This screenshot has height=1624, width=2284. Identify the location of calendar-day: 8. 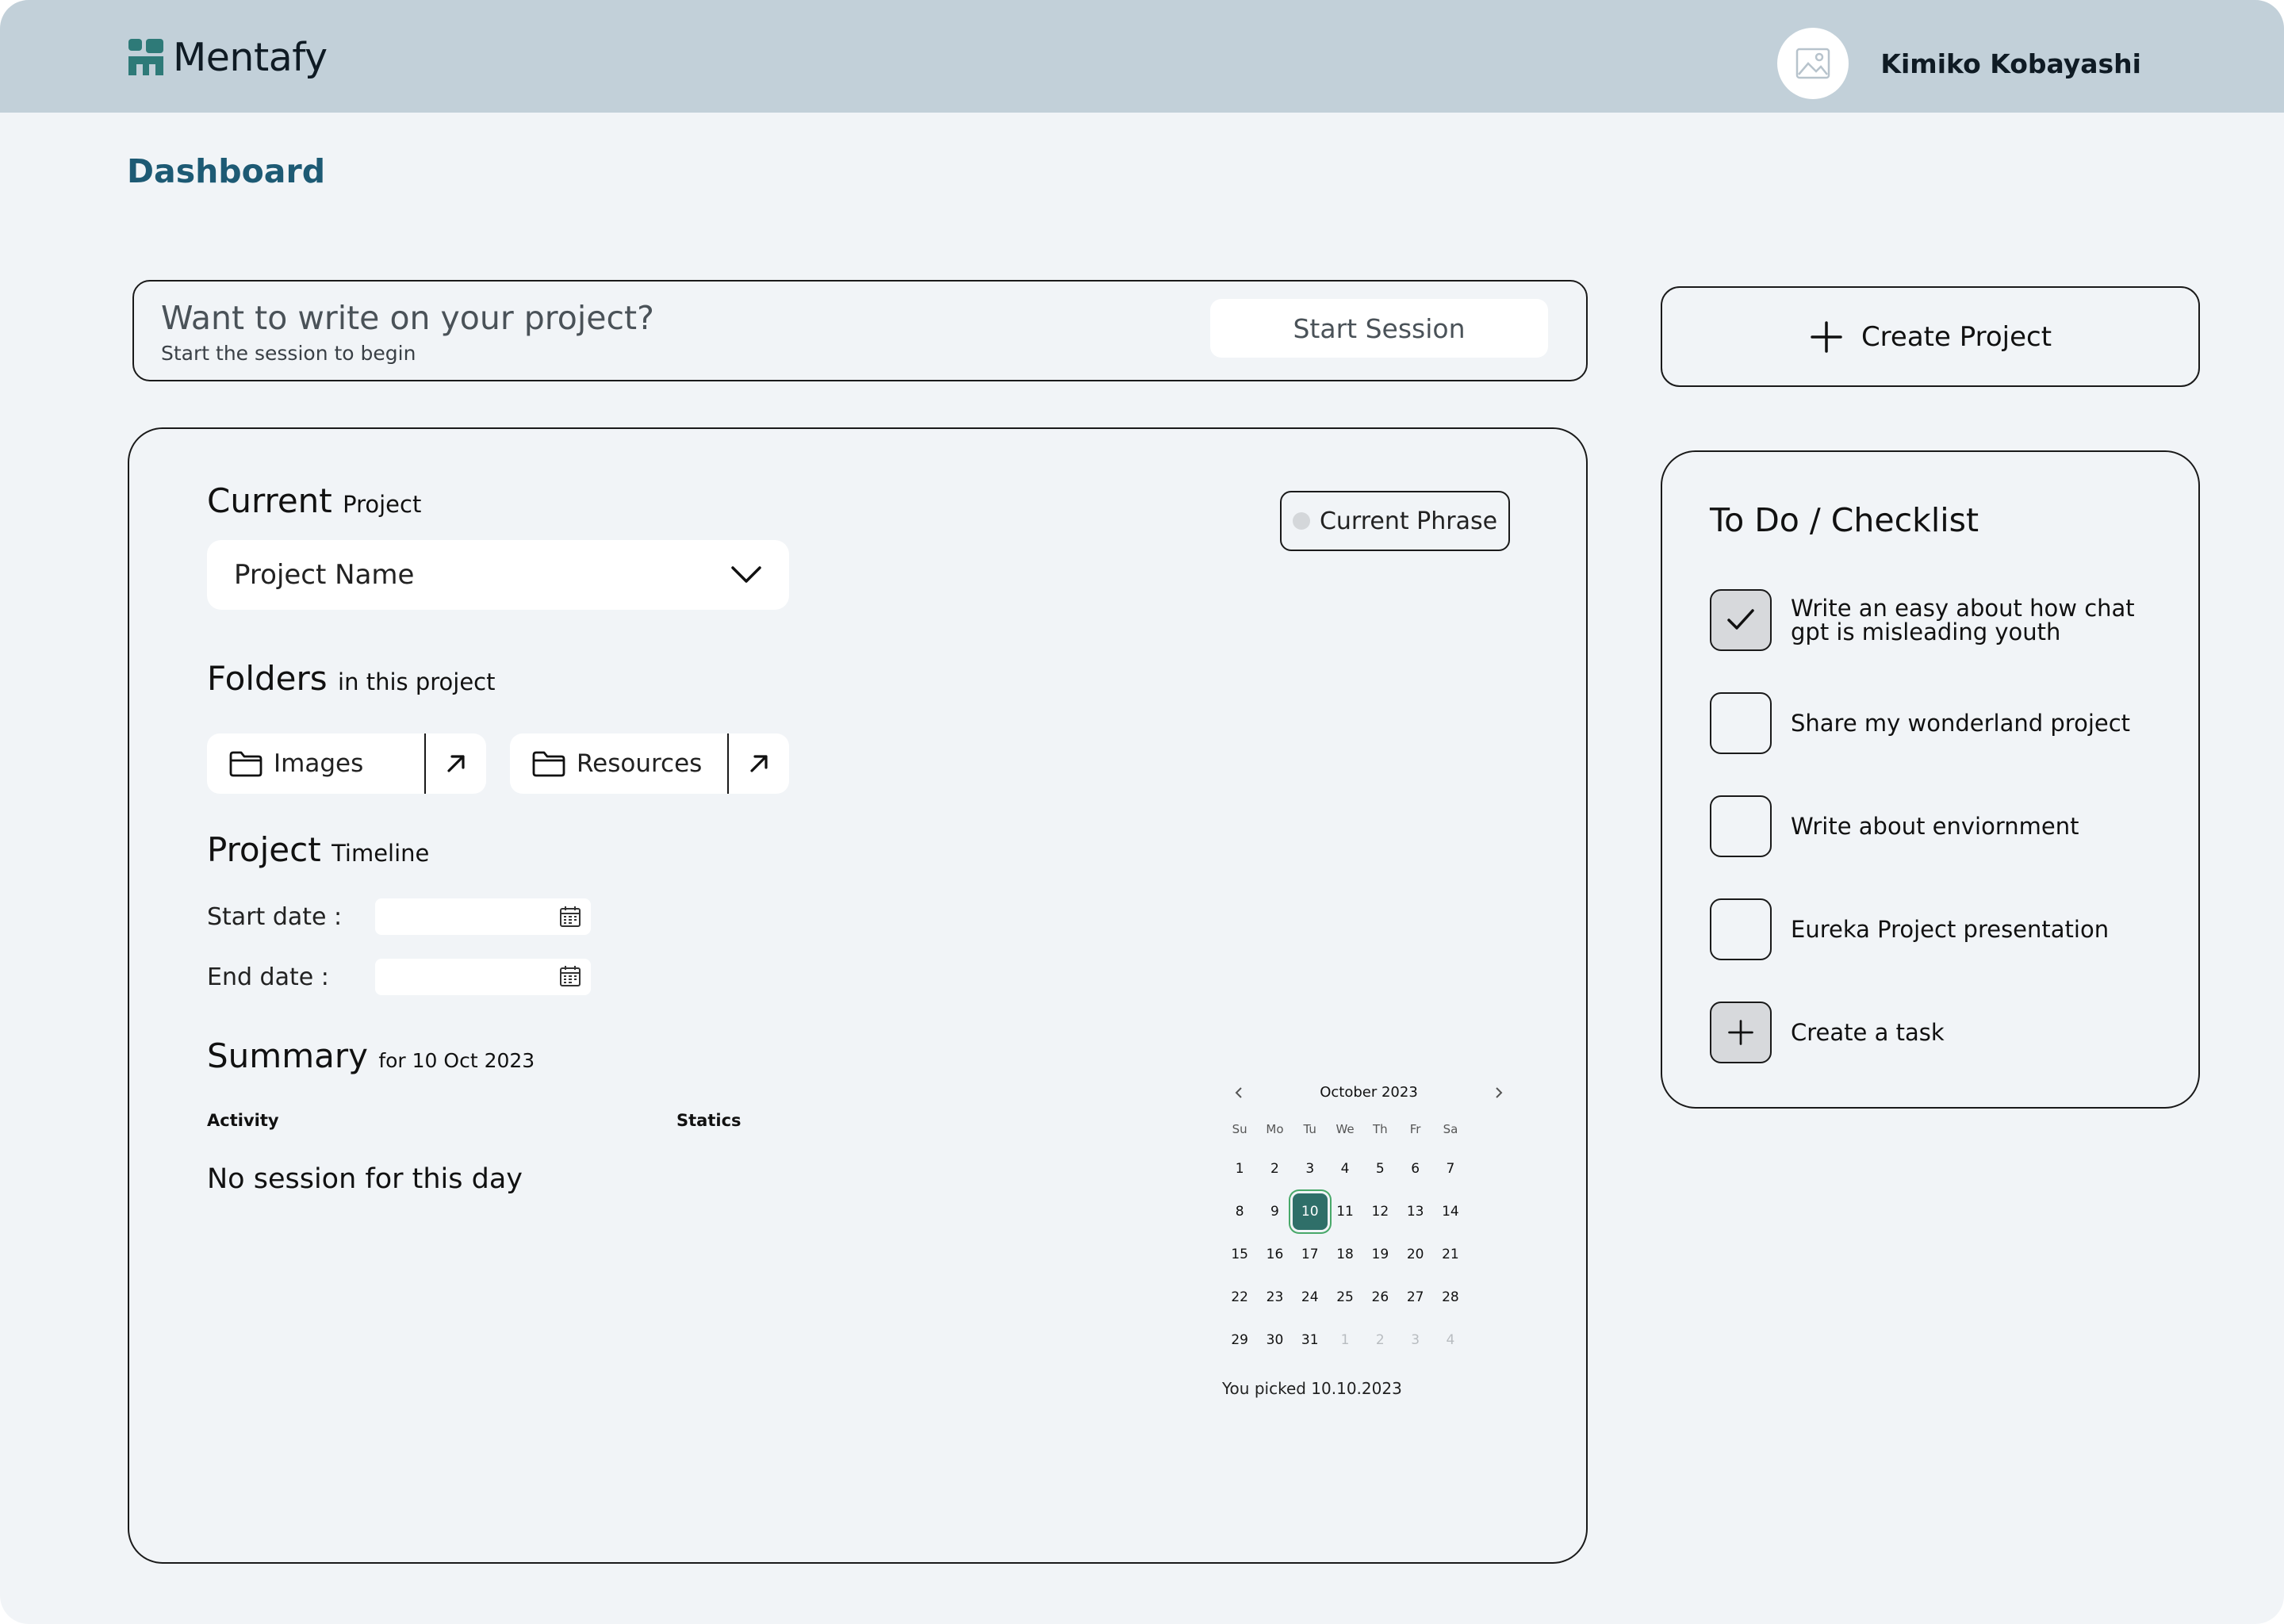
(1239, 1211).